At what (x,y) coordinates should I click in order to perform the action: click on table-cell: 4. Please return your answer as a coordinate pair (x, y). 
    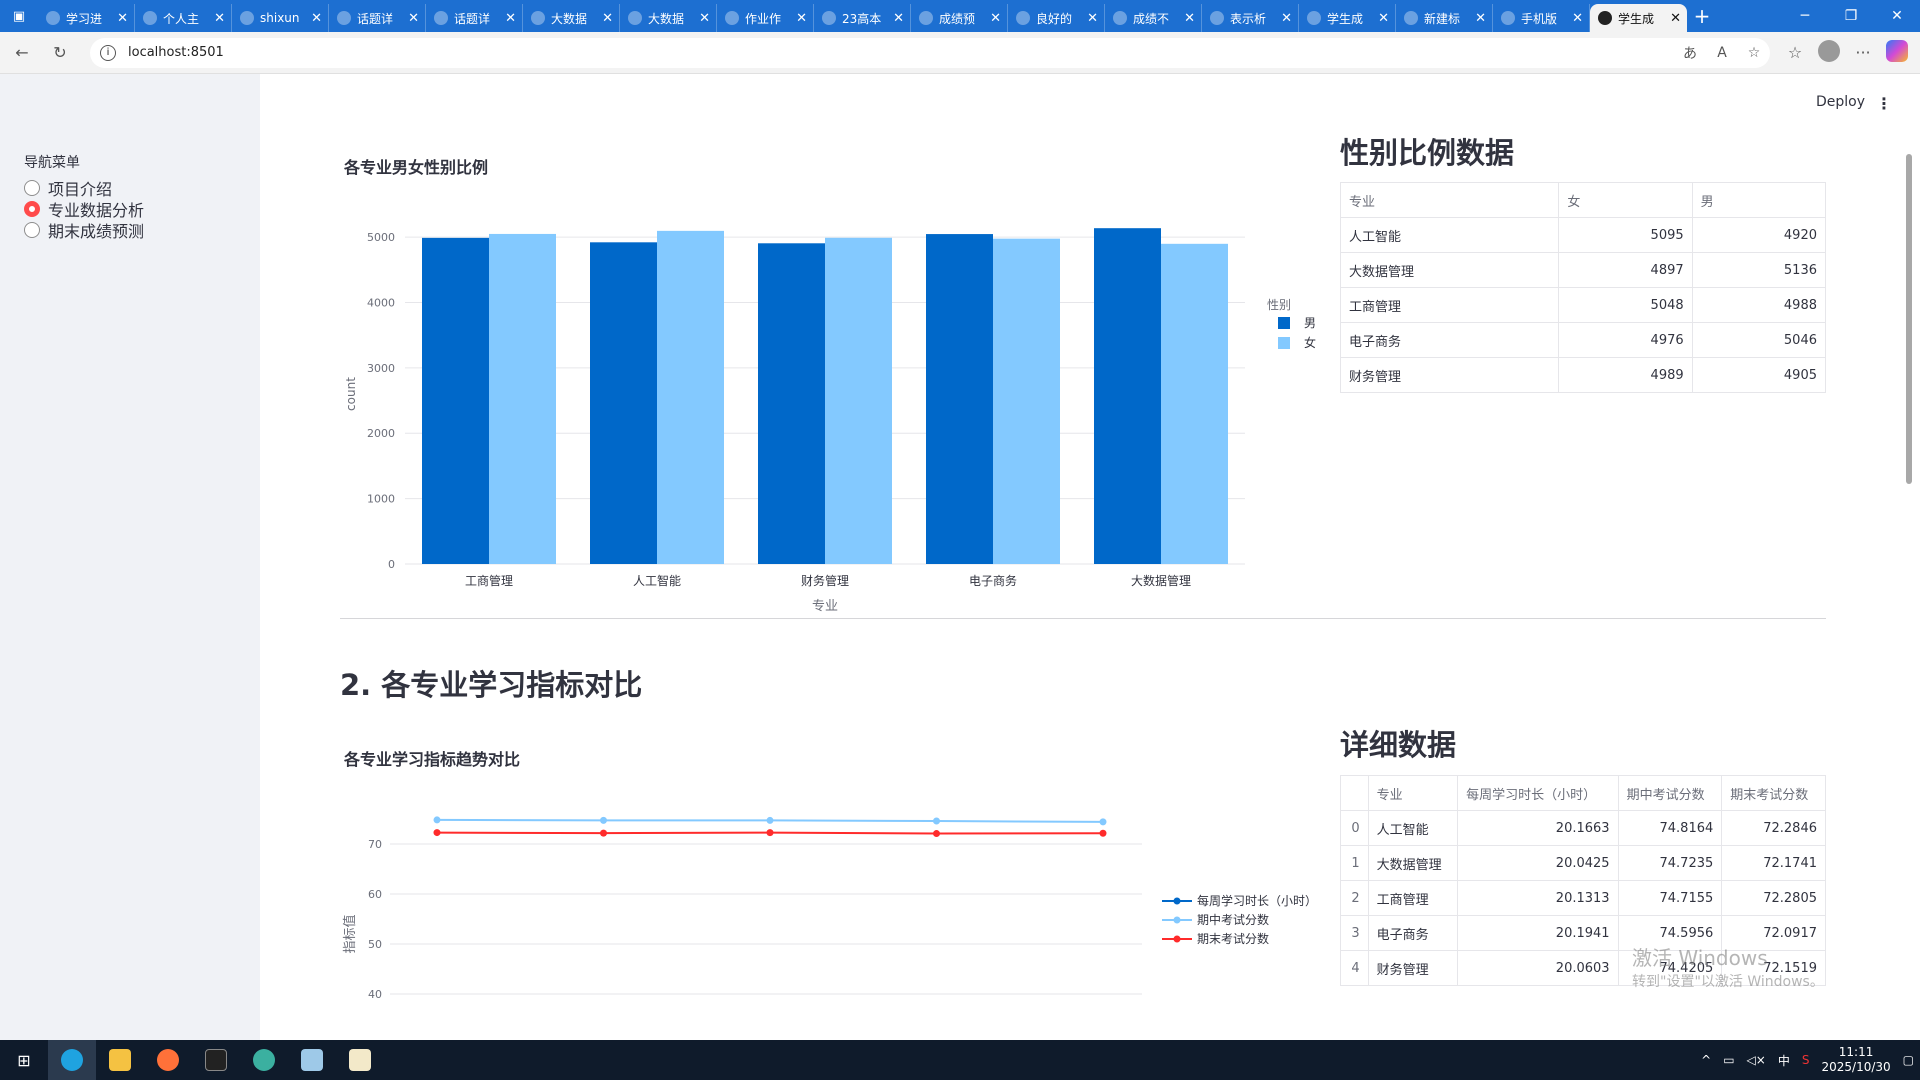
    Looking at the image, I should click on (1354, 968).